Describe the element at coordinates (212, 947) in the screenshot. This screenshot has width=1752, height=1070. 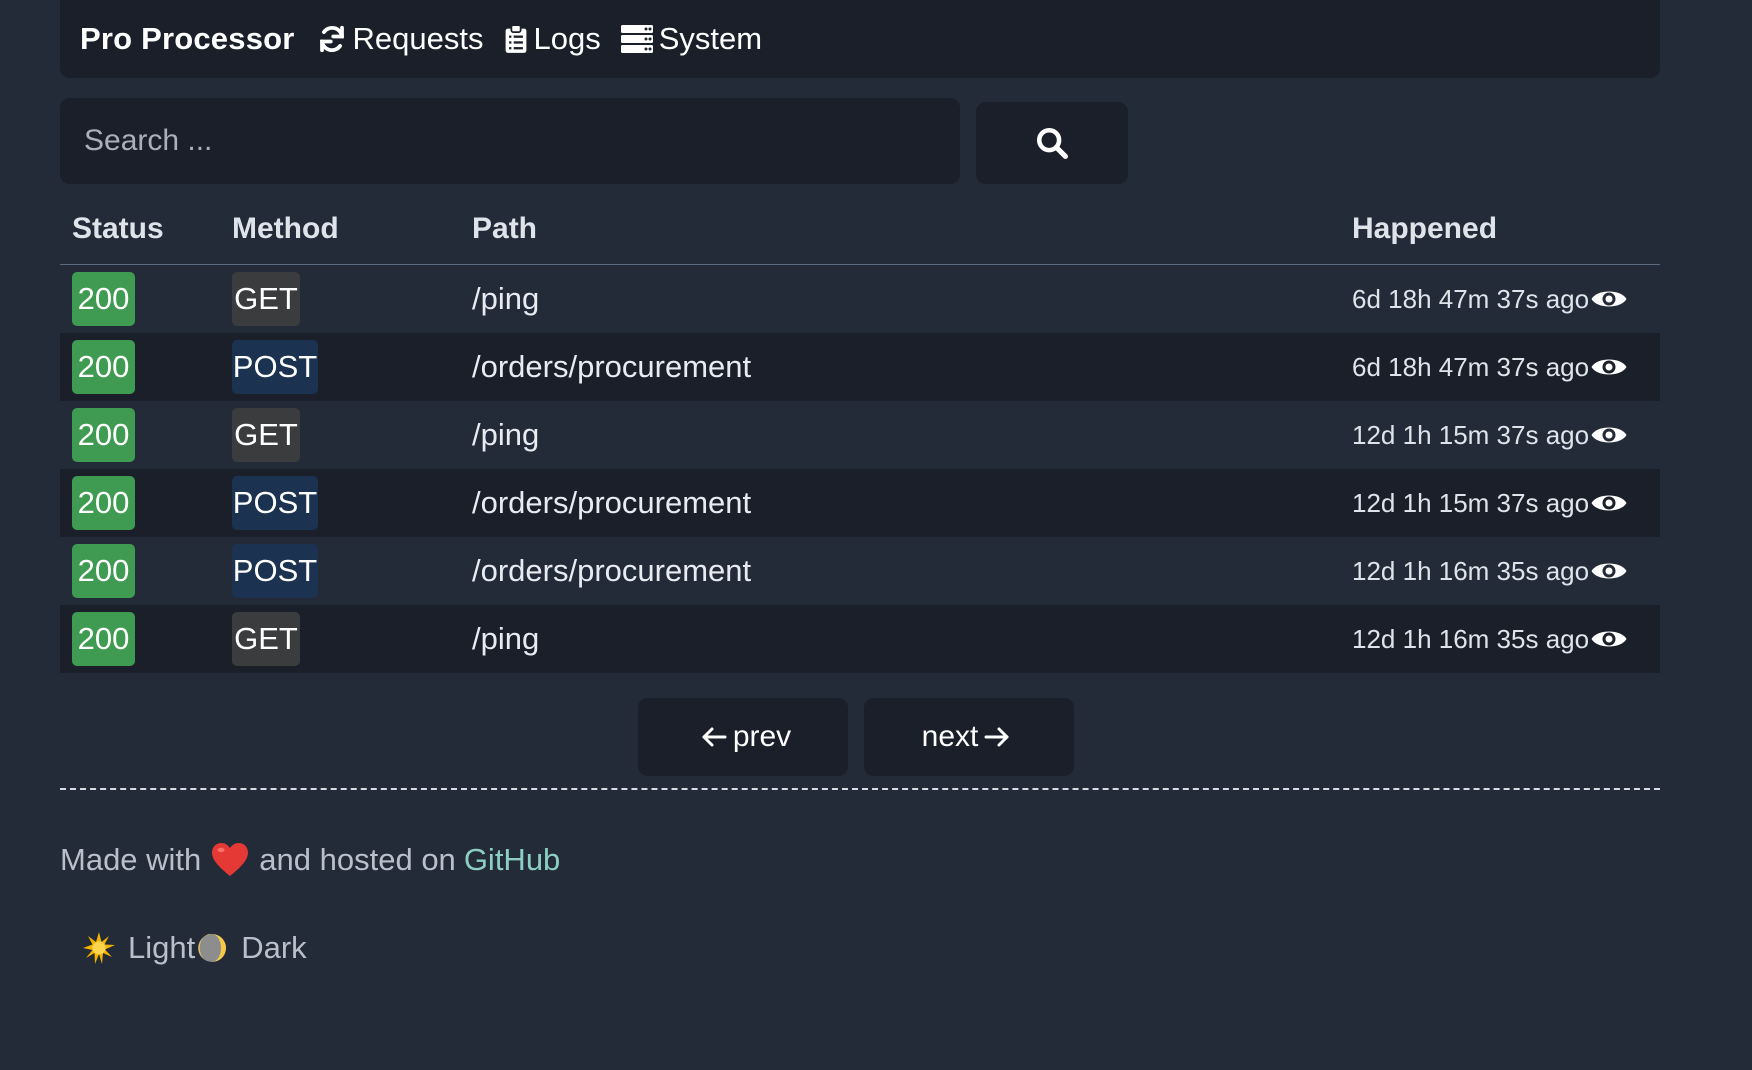
I see `moon-icon` at that location.